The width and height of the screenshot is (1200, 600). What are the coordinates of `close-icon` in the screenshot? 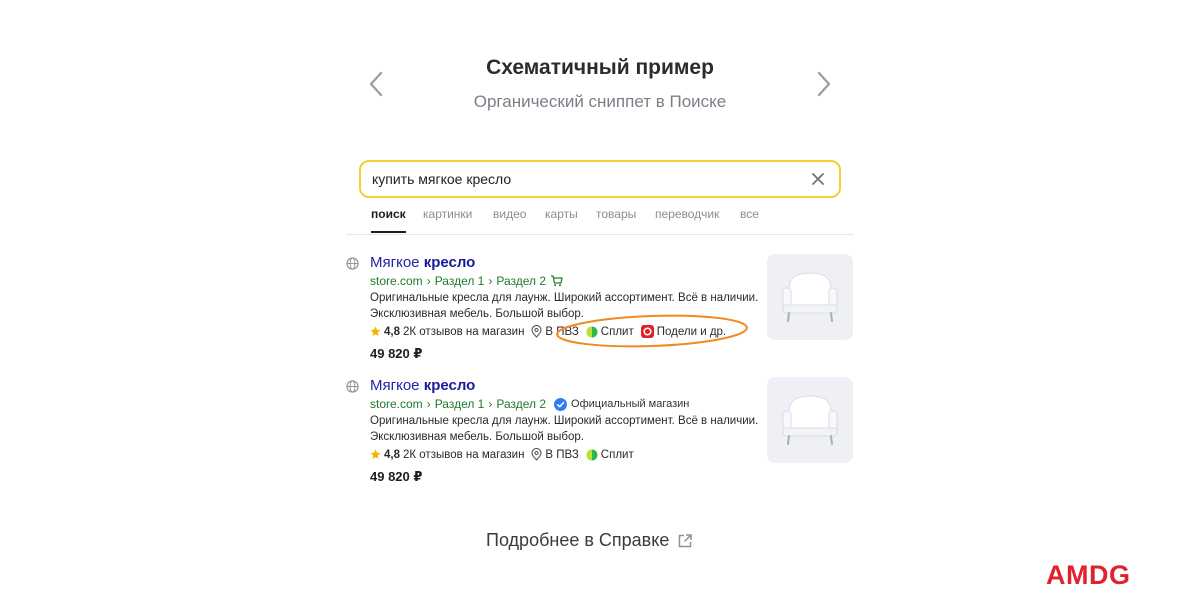 It's located at (818, 179).